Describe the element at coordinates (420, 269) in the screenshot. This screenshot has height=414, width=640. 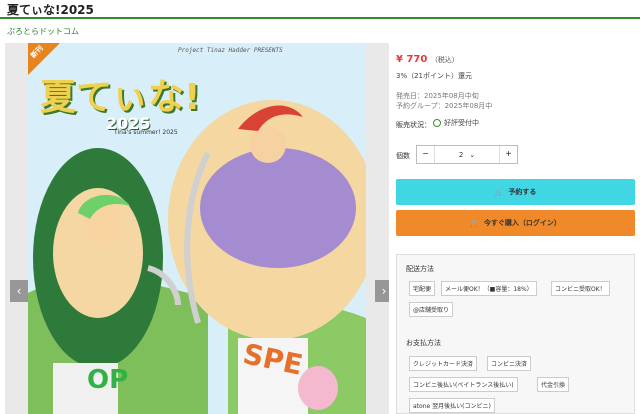
I see `shipping-label: 配送方法` at that location.